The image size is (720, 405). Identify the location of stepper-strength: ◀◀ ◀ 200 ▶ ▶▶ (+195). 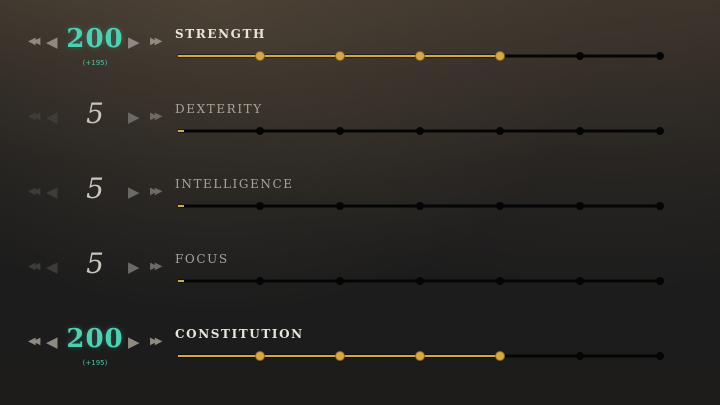
(94, 41).